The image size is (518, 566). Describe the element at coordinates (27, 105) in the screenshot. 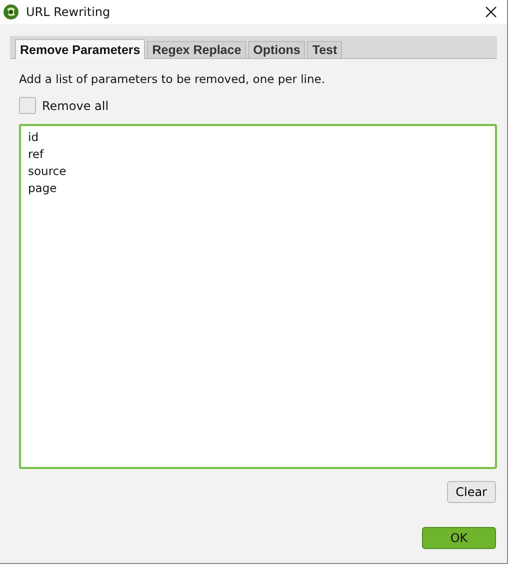

I see `checkbox` at that location.